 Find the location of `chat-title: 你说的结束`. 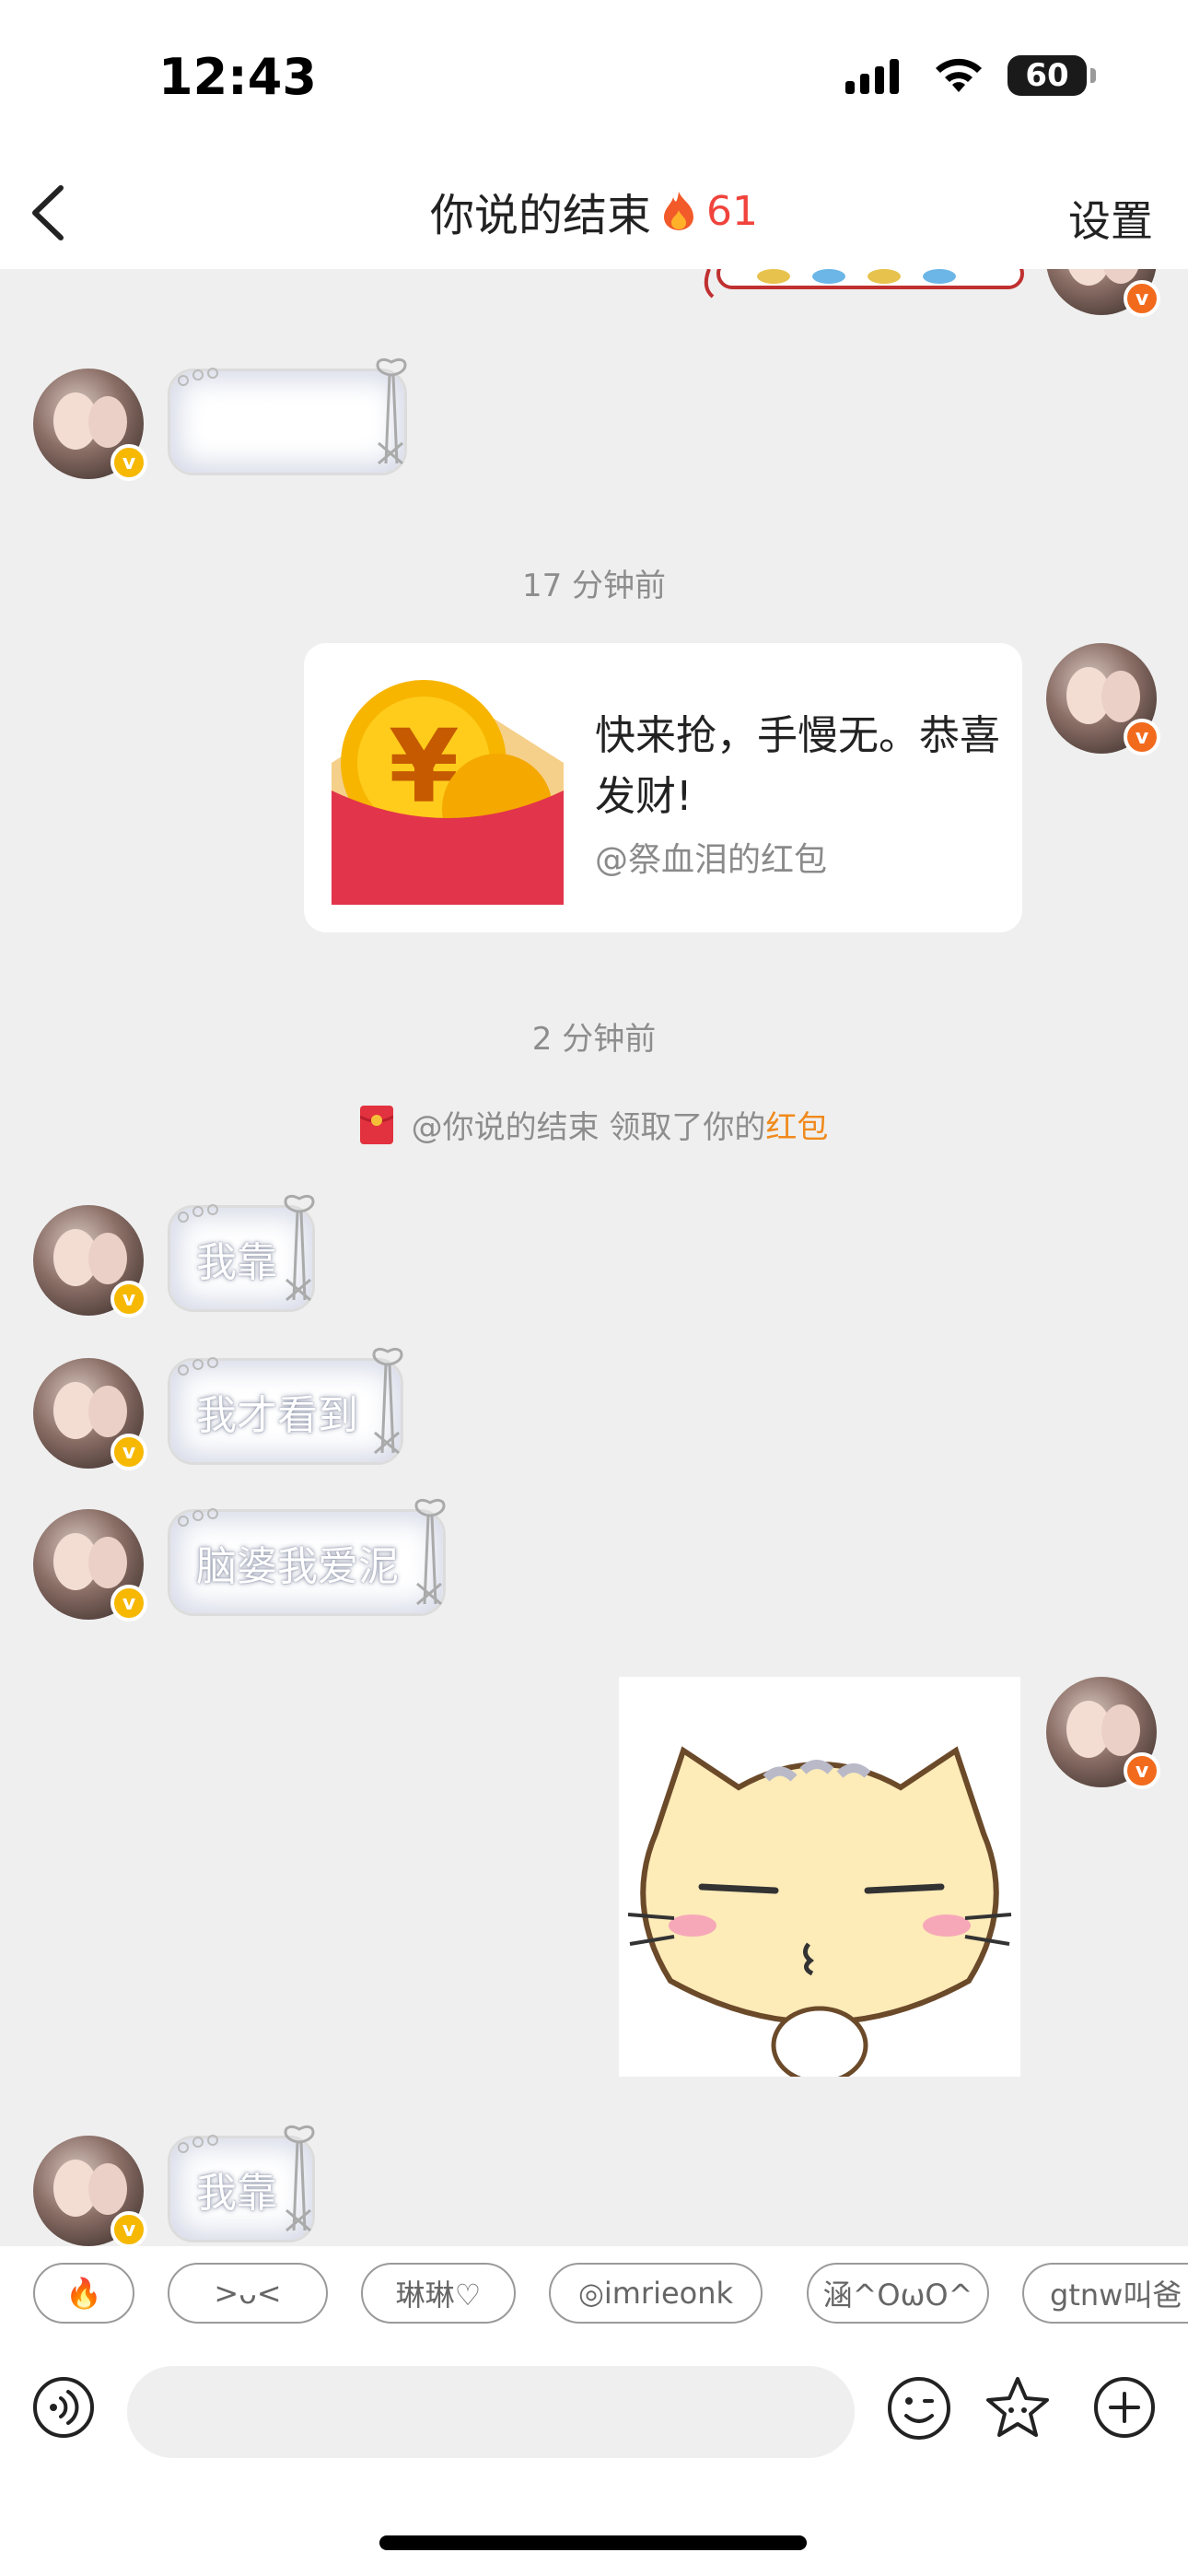

chat-title: 你说的结束 is located at coordinates (540, 215).